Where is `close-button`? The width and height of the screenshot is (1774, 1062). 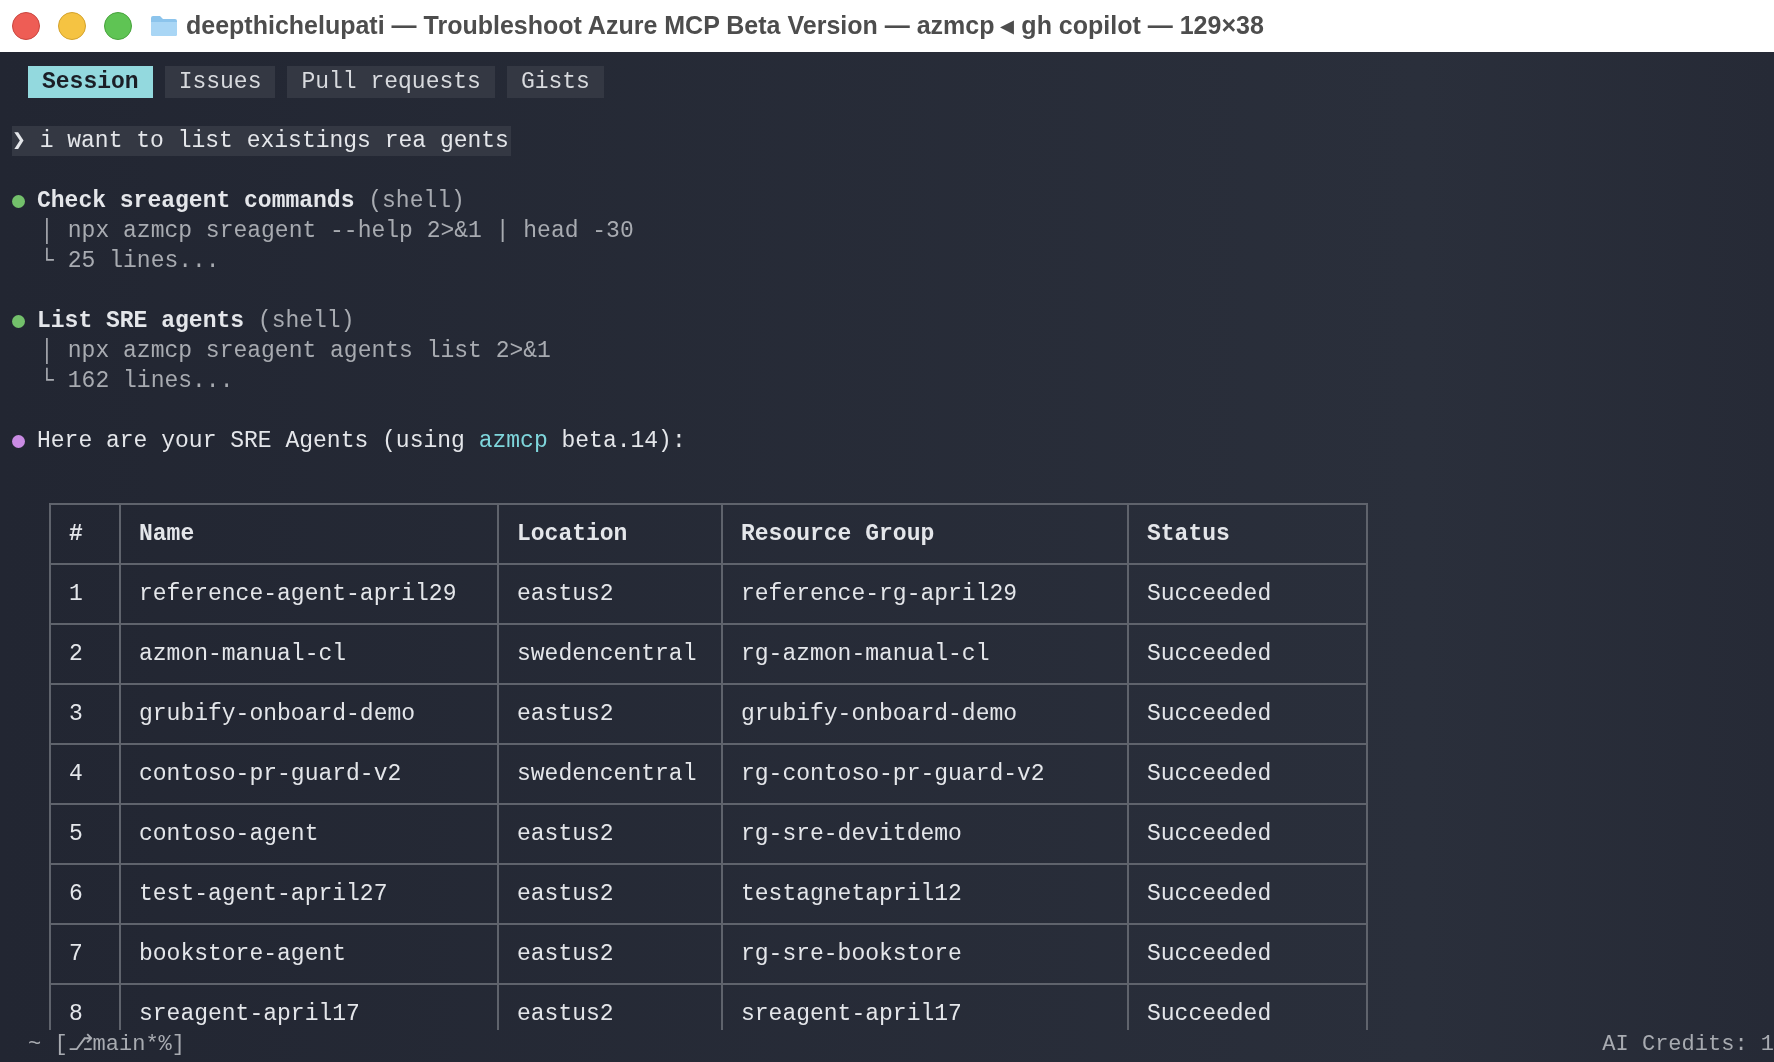
close-button is located at coordinates (26, 26).